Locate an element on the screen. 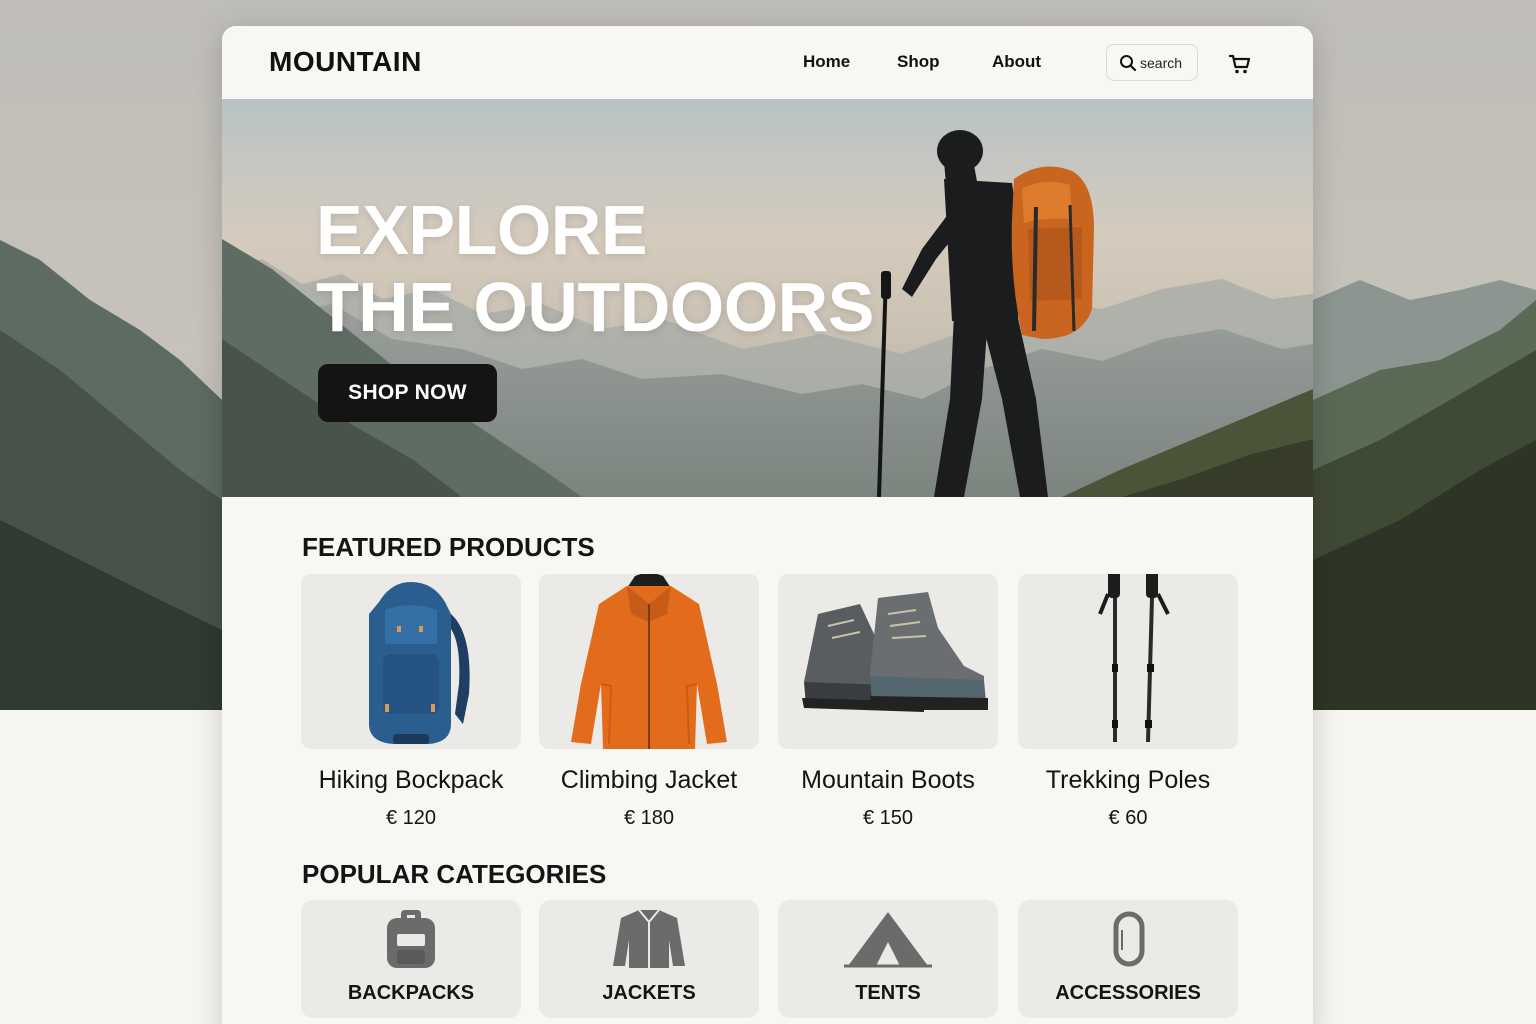 The image size is (1536, 1024). category-accessories: ACCESSORIES is located at coordinates (1128, 959).